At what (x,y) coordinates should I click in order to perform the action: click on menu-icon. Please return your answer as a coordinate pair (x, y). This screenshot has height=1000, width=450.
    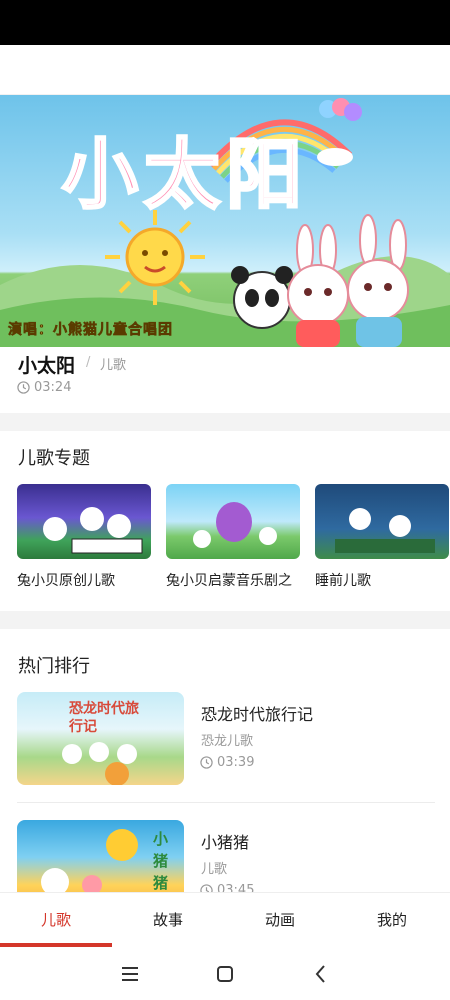
    Looking at the image, I should click on (130, 974).